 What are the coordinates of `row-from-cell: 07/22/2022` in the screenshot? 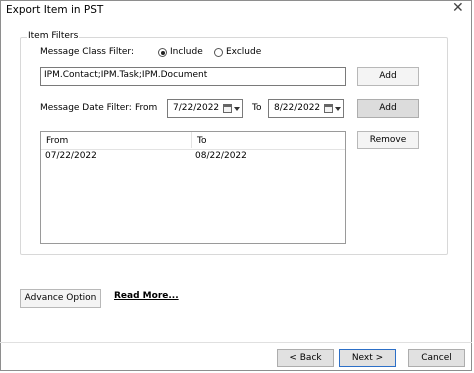 It's located at (71, 156).